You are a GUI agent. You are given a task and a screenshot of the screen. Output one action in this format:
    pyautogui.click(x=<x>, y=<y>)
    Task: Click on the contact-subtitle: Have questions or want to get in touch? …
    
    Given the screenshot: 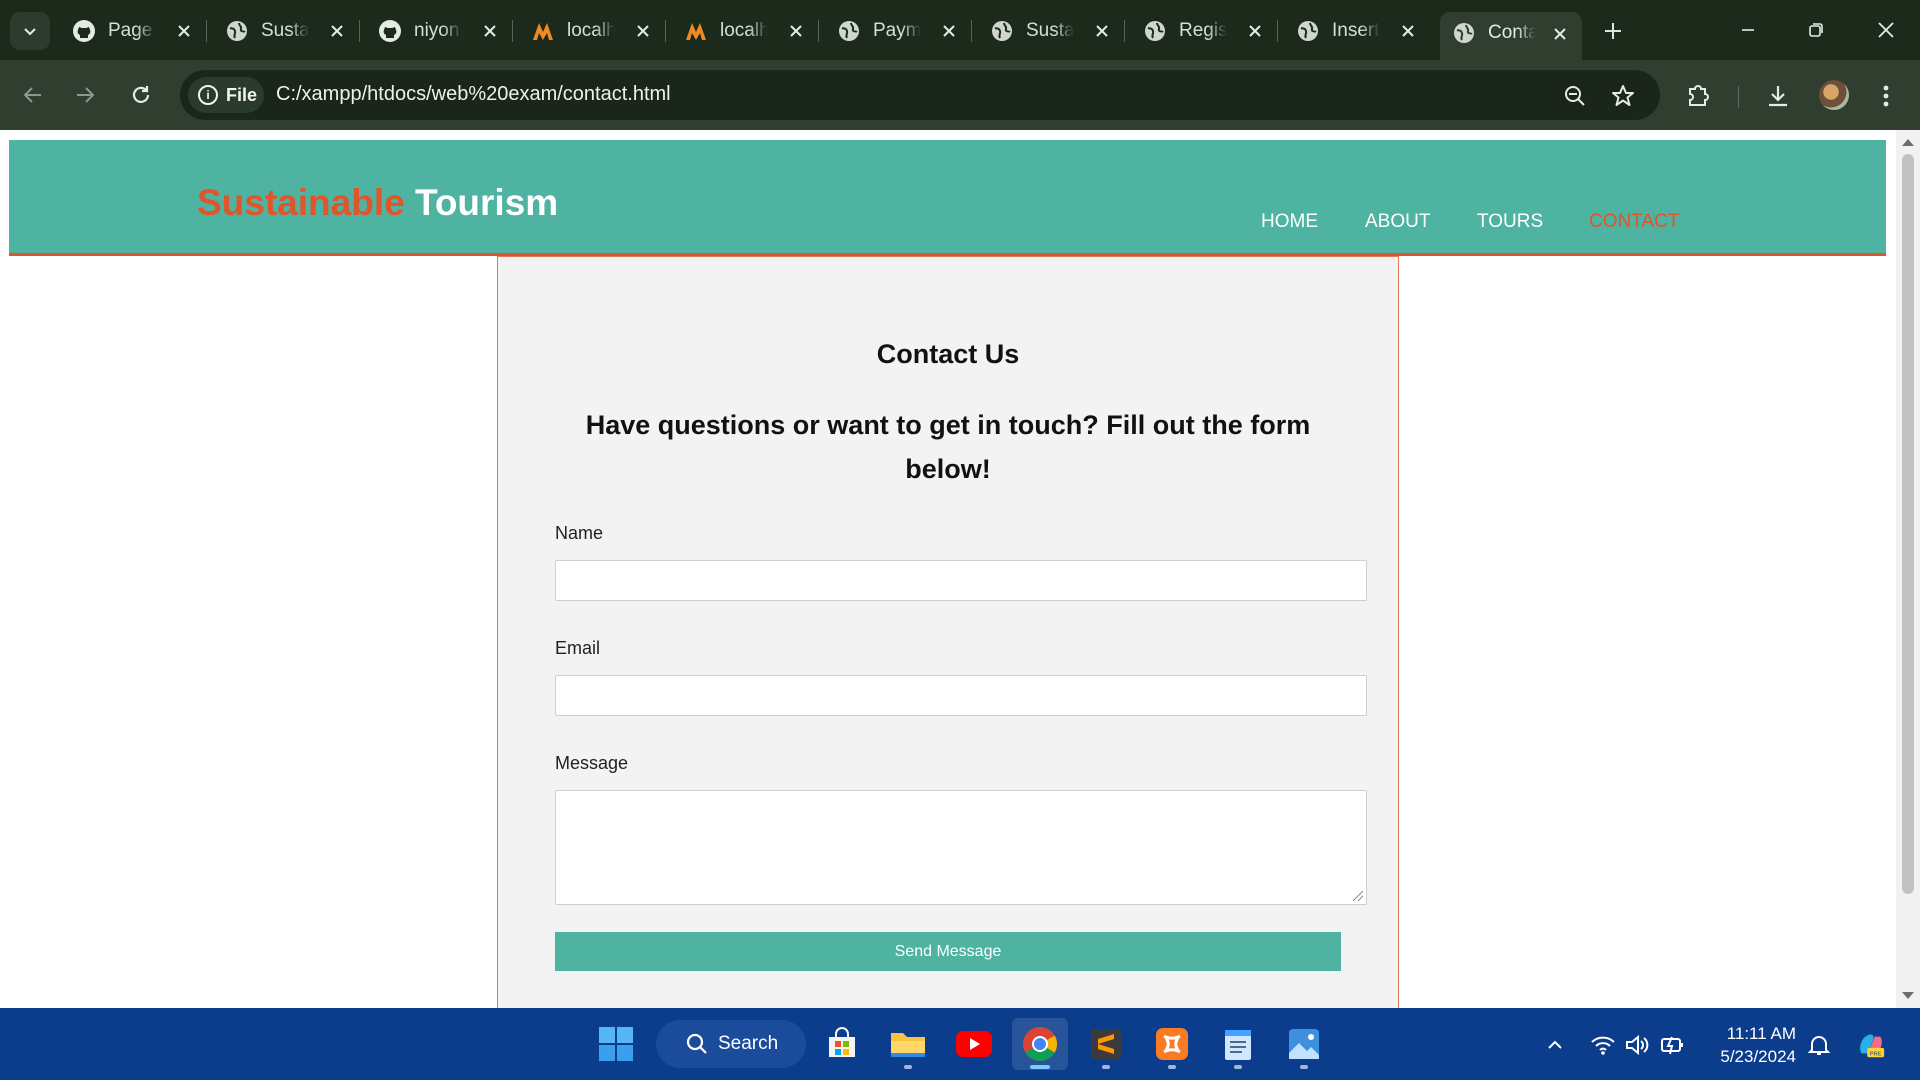 What is the action you would take?
    pyautogui.click(x=948, y=447)
    